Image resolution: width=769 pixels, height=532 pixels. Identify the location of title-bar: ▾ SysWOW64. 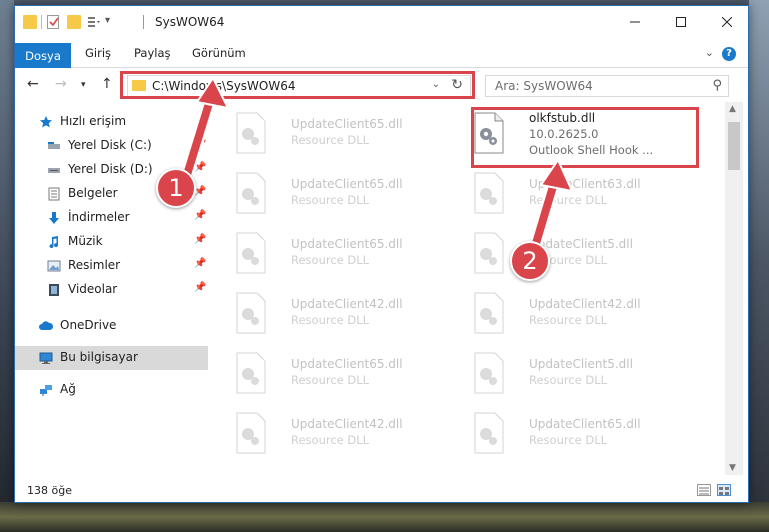
(381, 22).